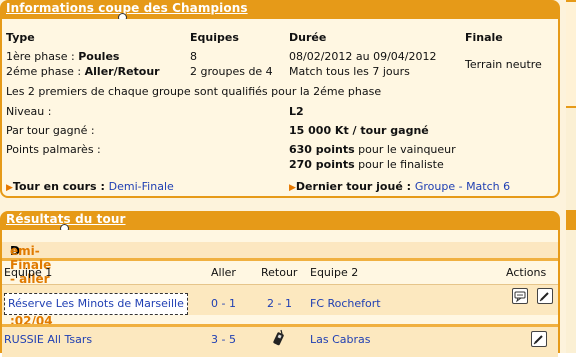 This screenshot has height=357, width=576. I want to click on side-panel-header, so click(571, 220).